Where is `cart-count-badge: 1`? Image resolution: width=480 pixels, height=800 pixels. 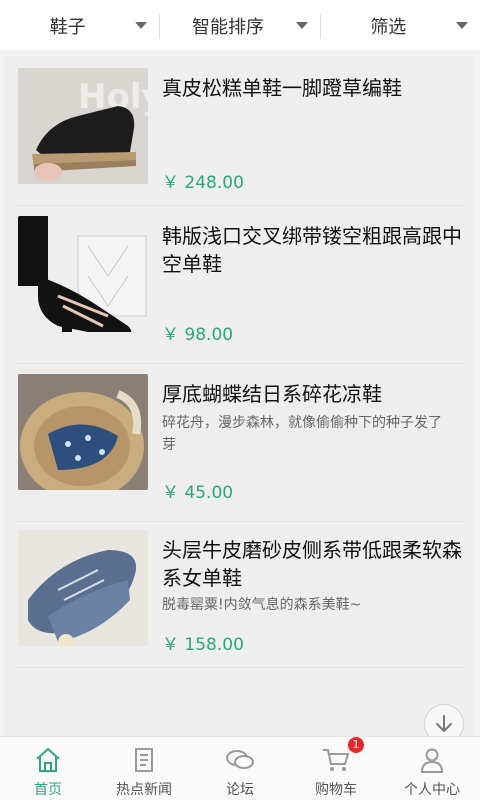 cart-count-badge: 1 is located at coordinates (356, 745).